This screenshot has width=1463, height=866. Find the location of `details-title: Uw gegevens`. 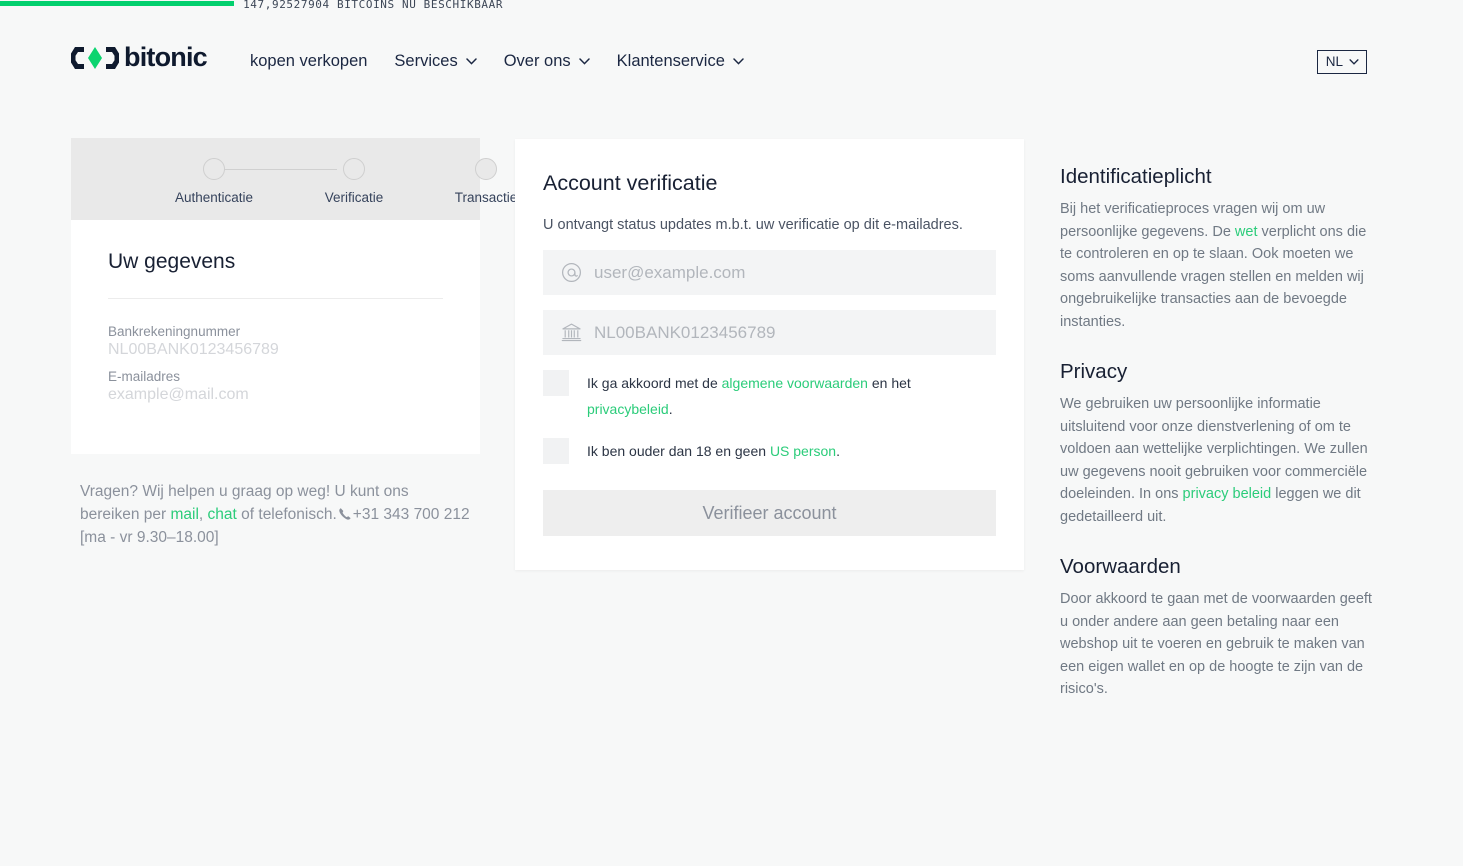

details-title: Uw gegevens is located at coordinates (172, 261).